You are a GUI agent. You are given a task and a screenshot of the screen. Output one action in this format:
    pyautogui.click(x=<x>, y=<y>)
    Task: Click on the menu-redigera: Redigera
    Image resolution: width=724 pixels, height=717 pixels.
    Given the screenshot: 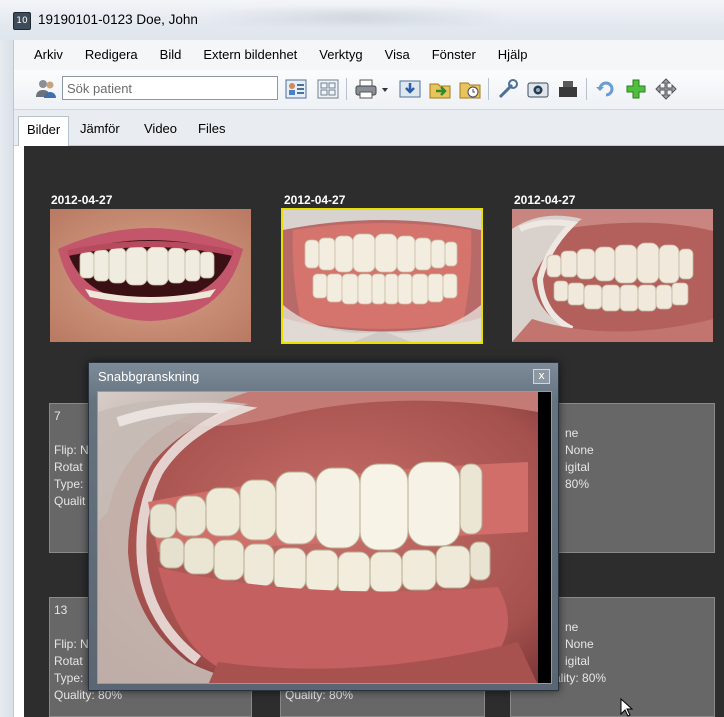 What is the action you would take?
    pyautogui.click(x=111, y=55)
    